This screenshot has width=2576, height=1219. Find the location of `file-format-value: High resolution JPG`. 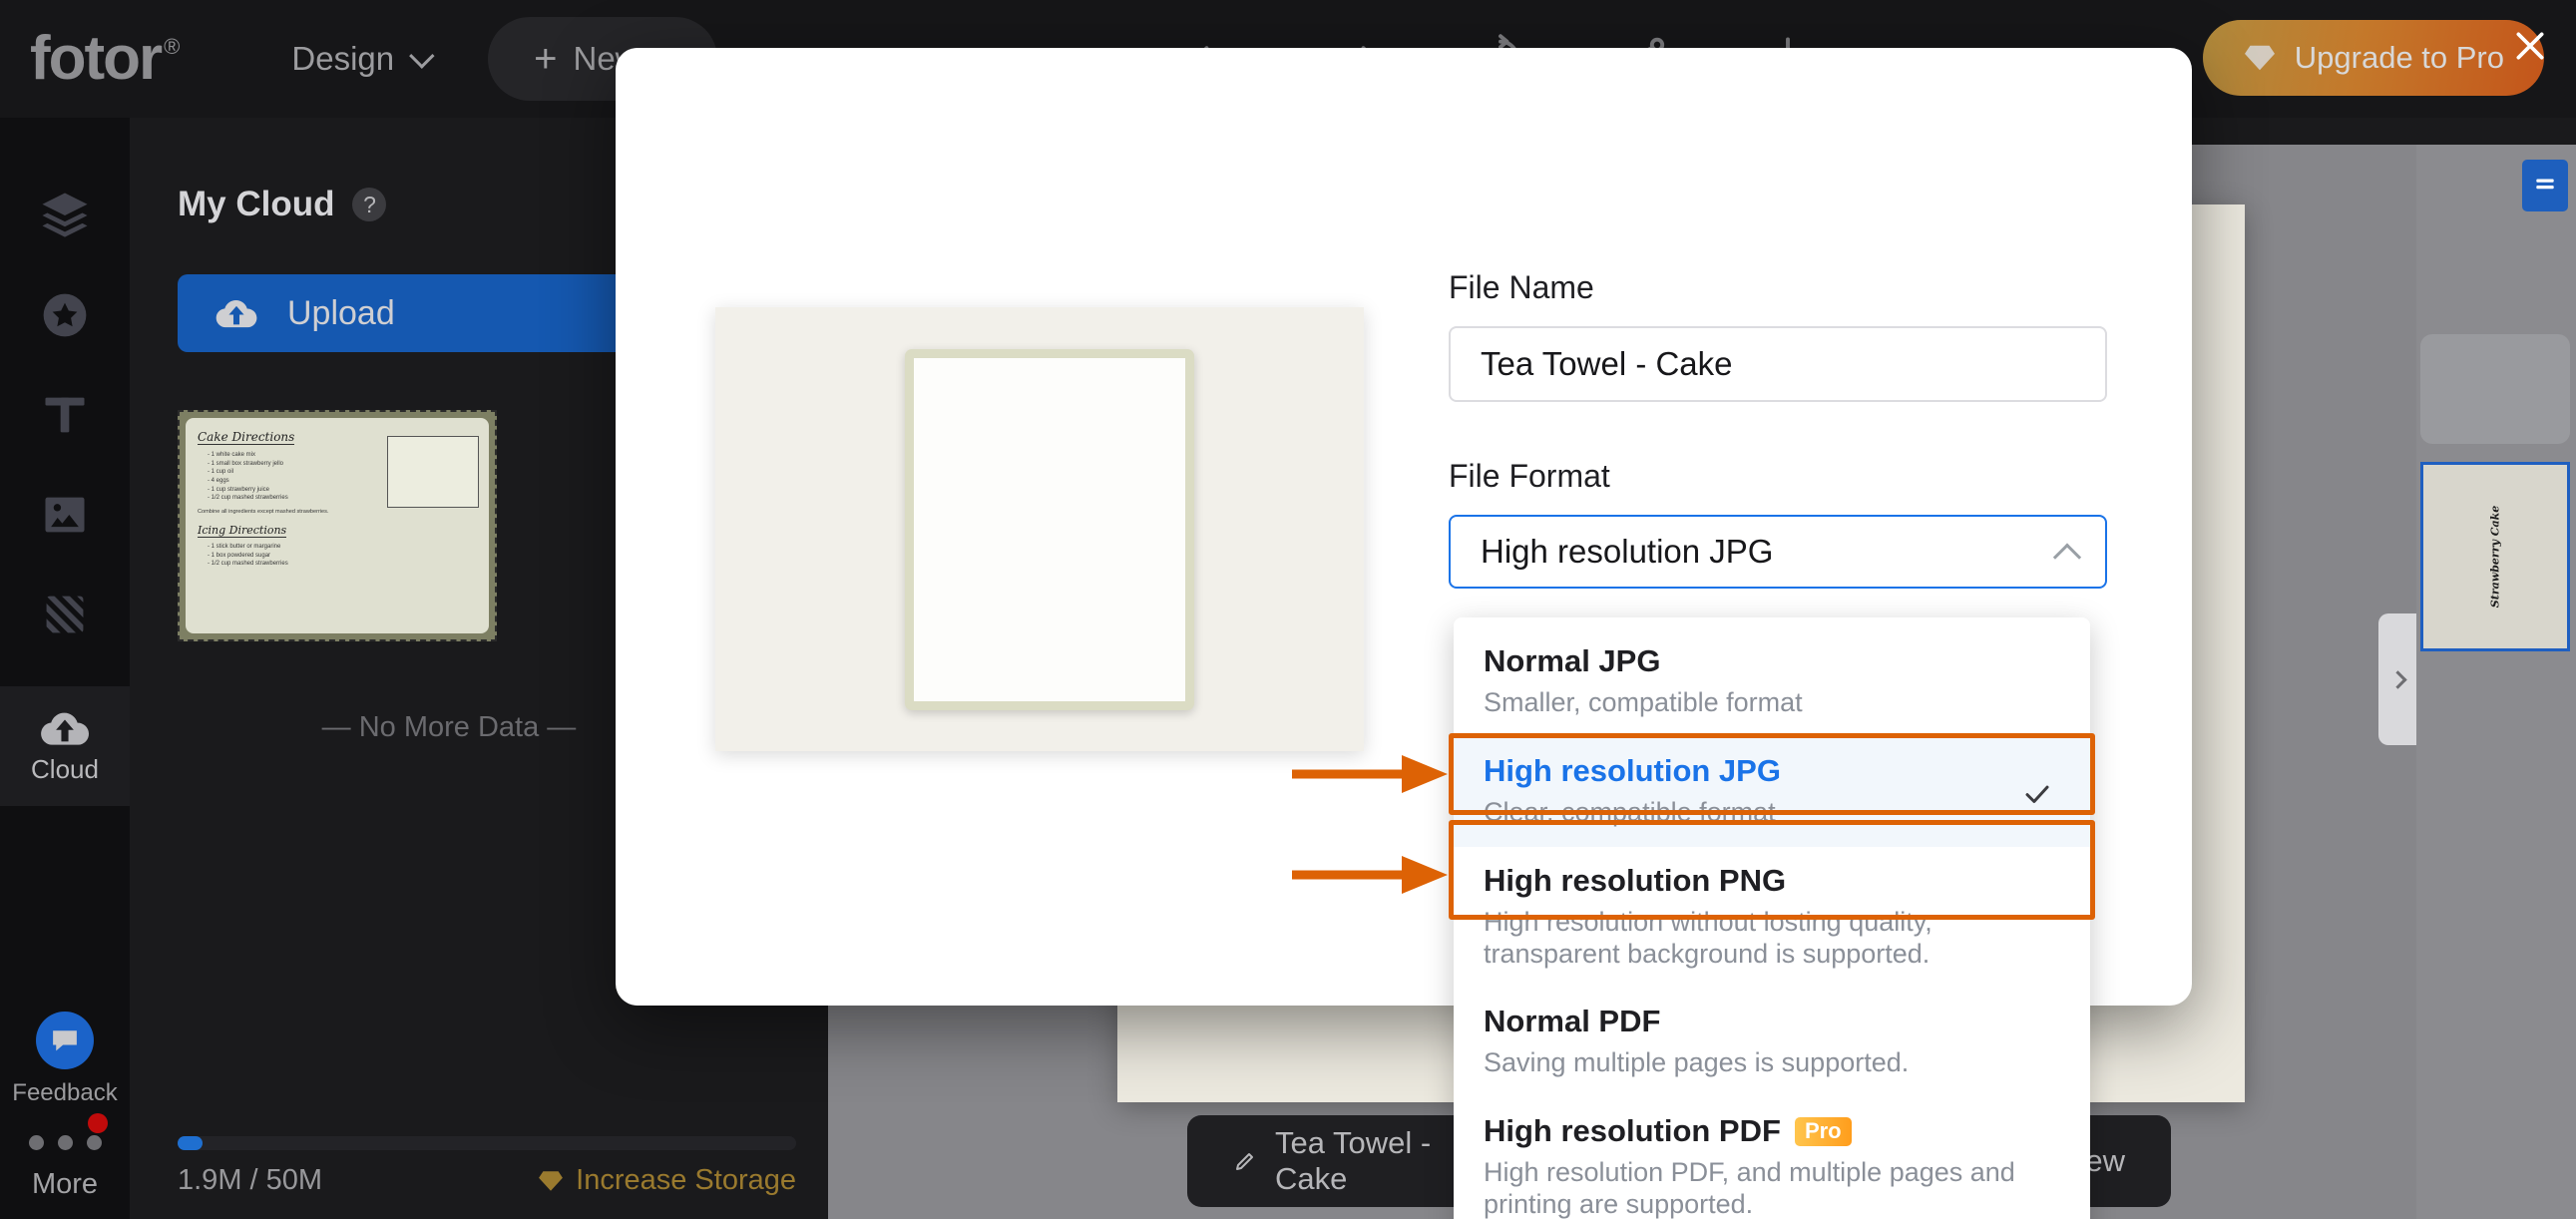

file-format-value: High resolution JPG is located at coordinates (1627, 551).